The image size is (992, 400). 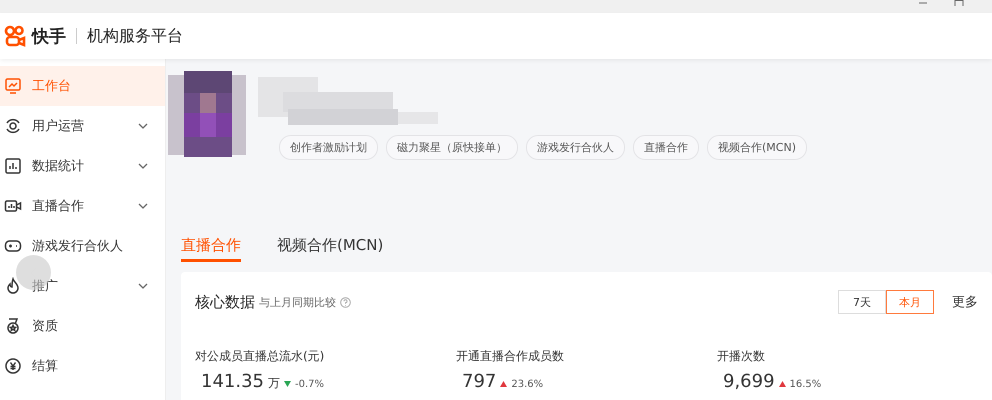 What do you see at coordinates (479, 381) in the screenshot?
I see `metric-value: 797` at bounding box center [479, 381].